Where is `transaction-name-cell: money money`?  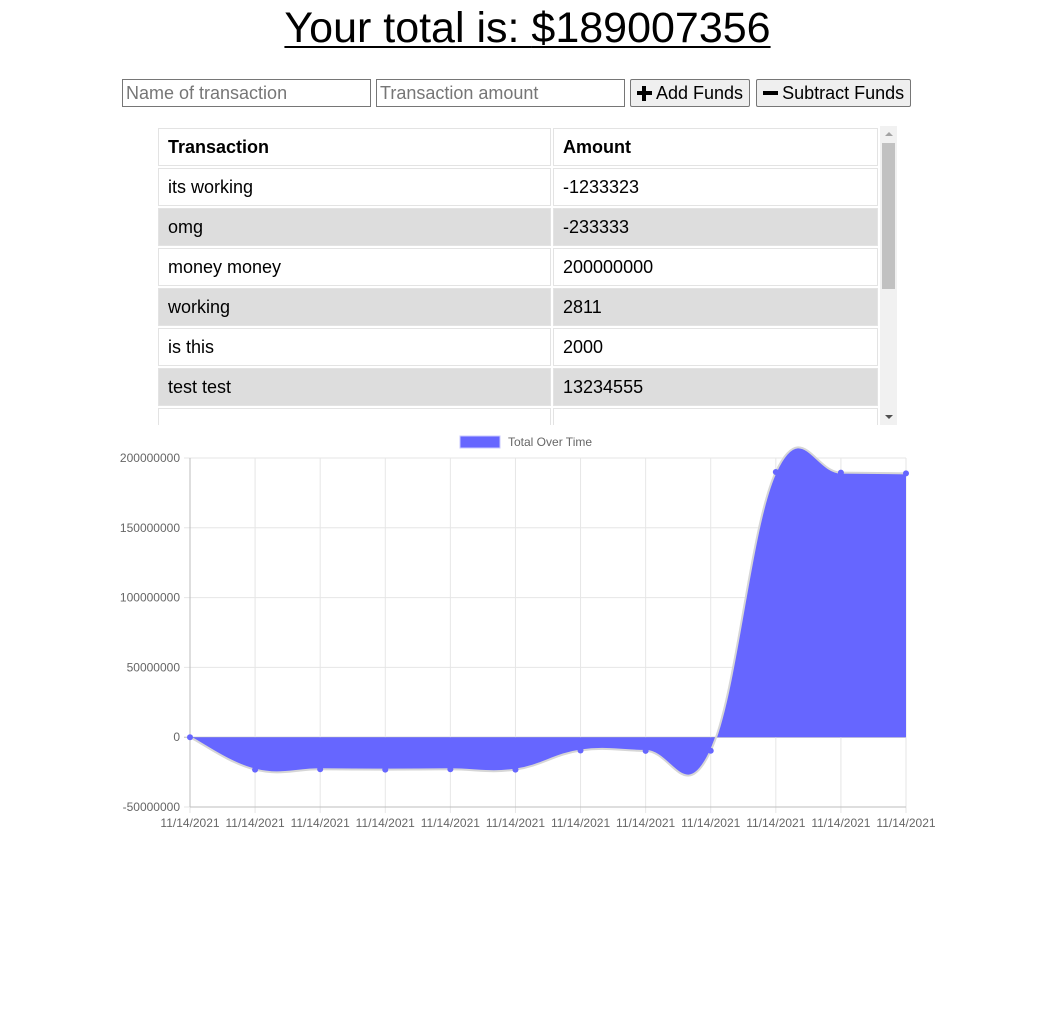 transaction-name-cell: money money is located at coordinates (354, 267).